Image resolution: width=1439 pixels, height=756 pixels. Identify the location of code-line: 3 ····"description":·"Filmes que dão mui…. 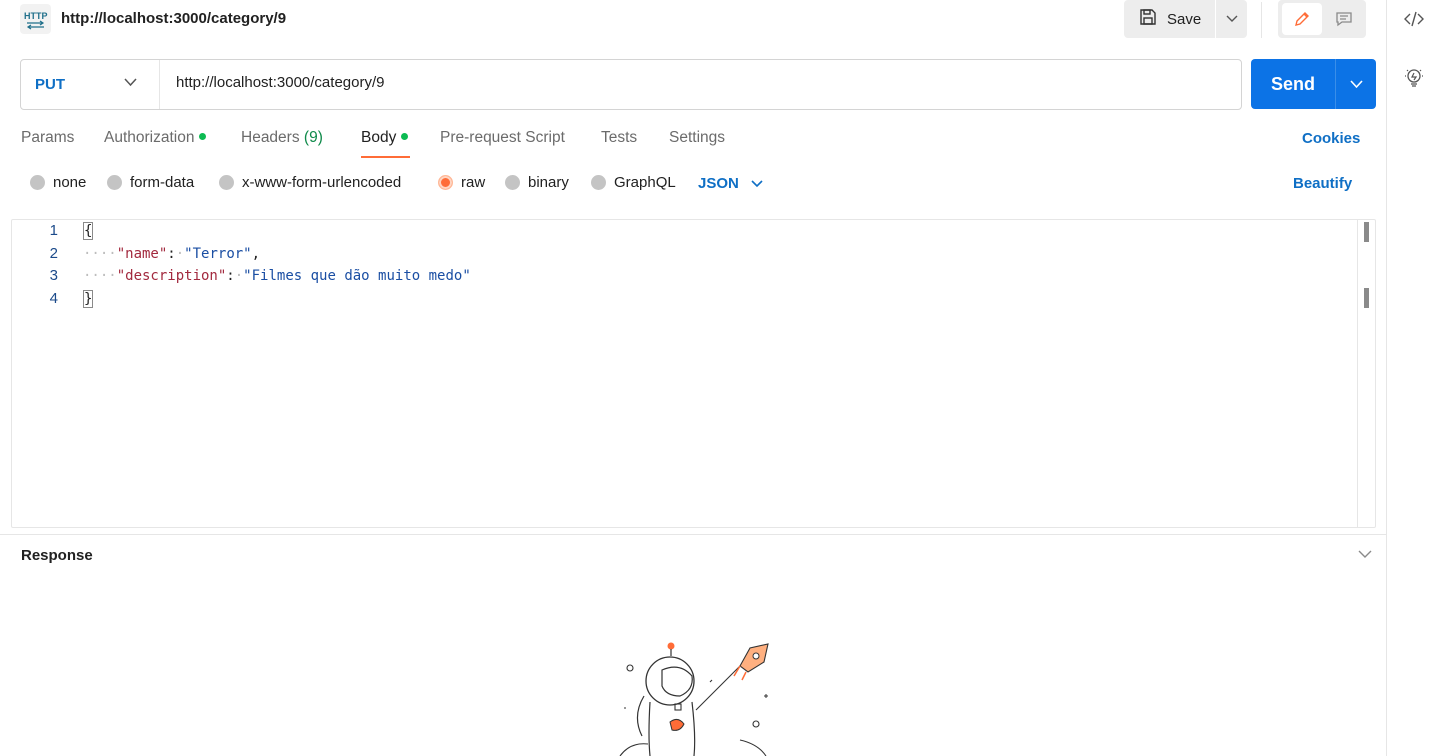
(682, 276).